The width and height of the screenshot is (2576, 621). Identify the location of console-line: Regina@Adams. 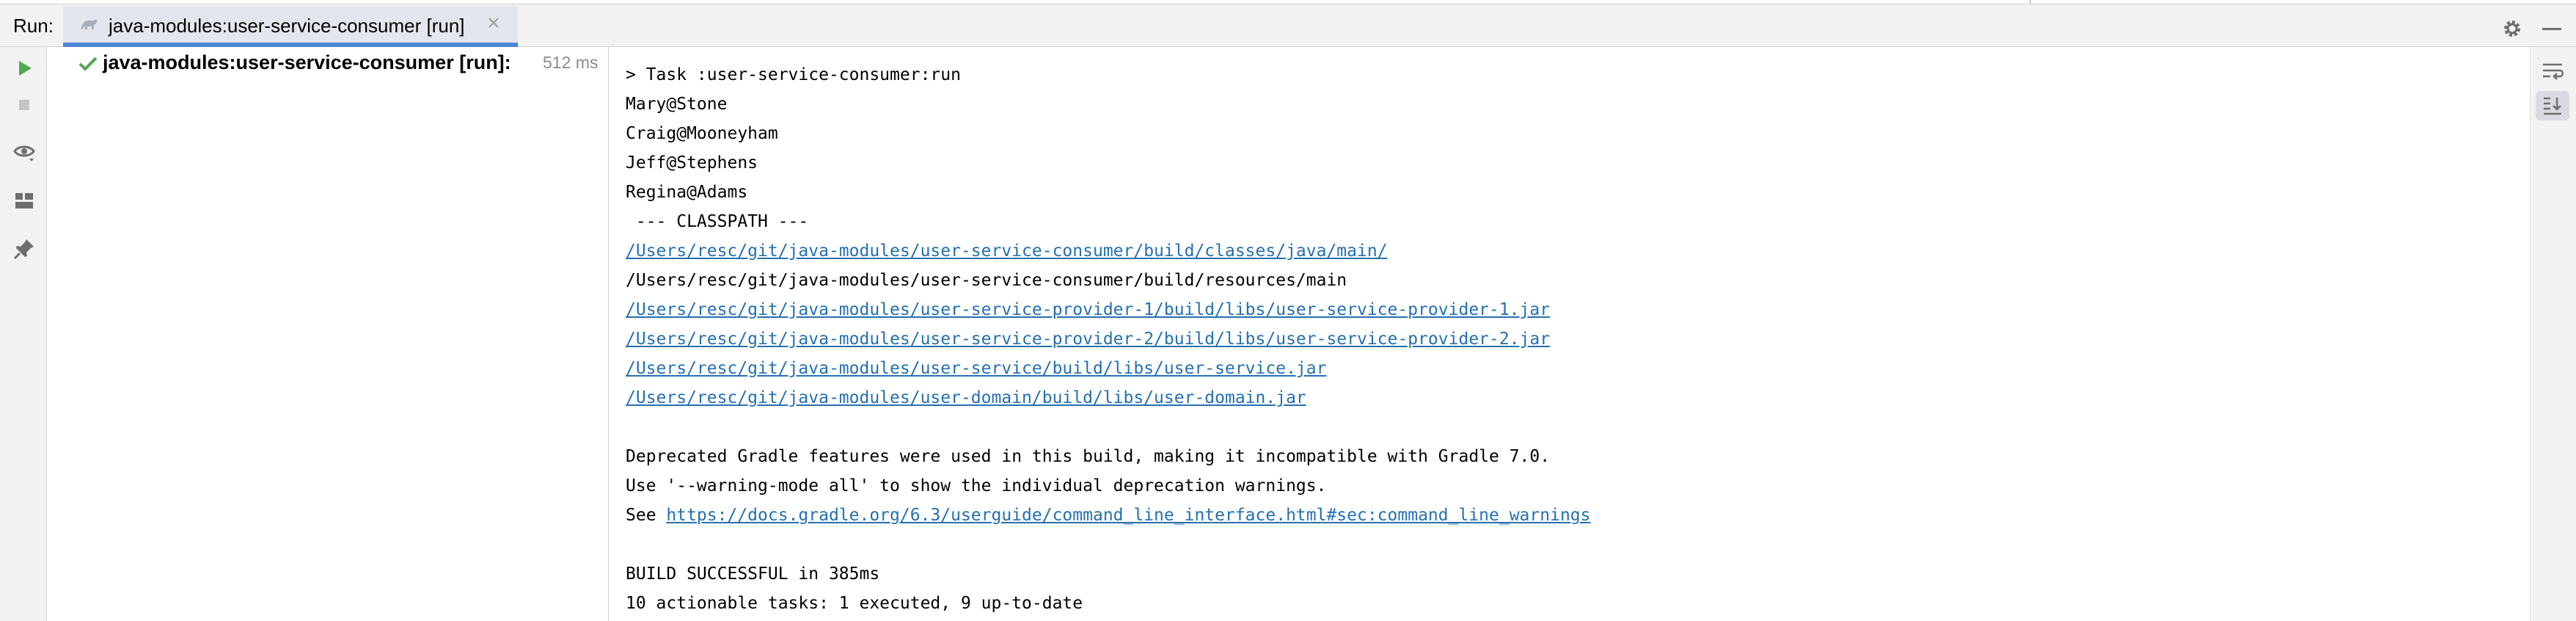
(686, 192).